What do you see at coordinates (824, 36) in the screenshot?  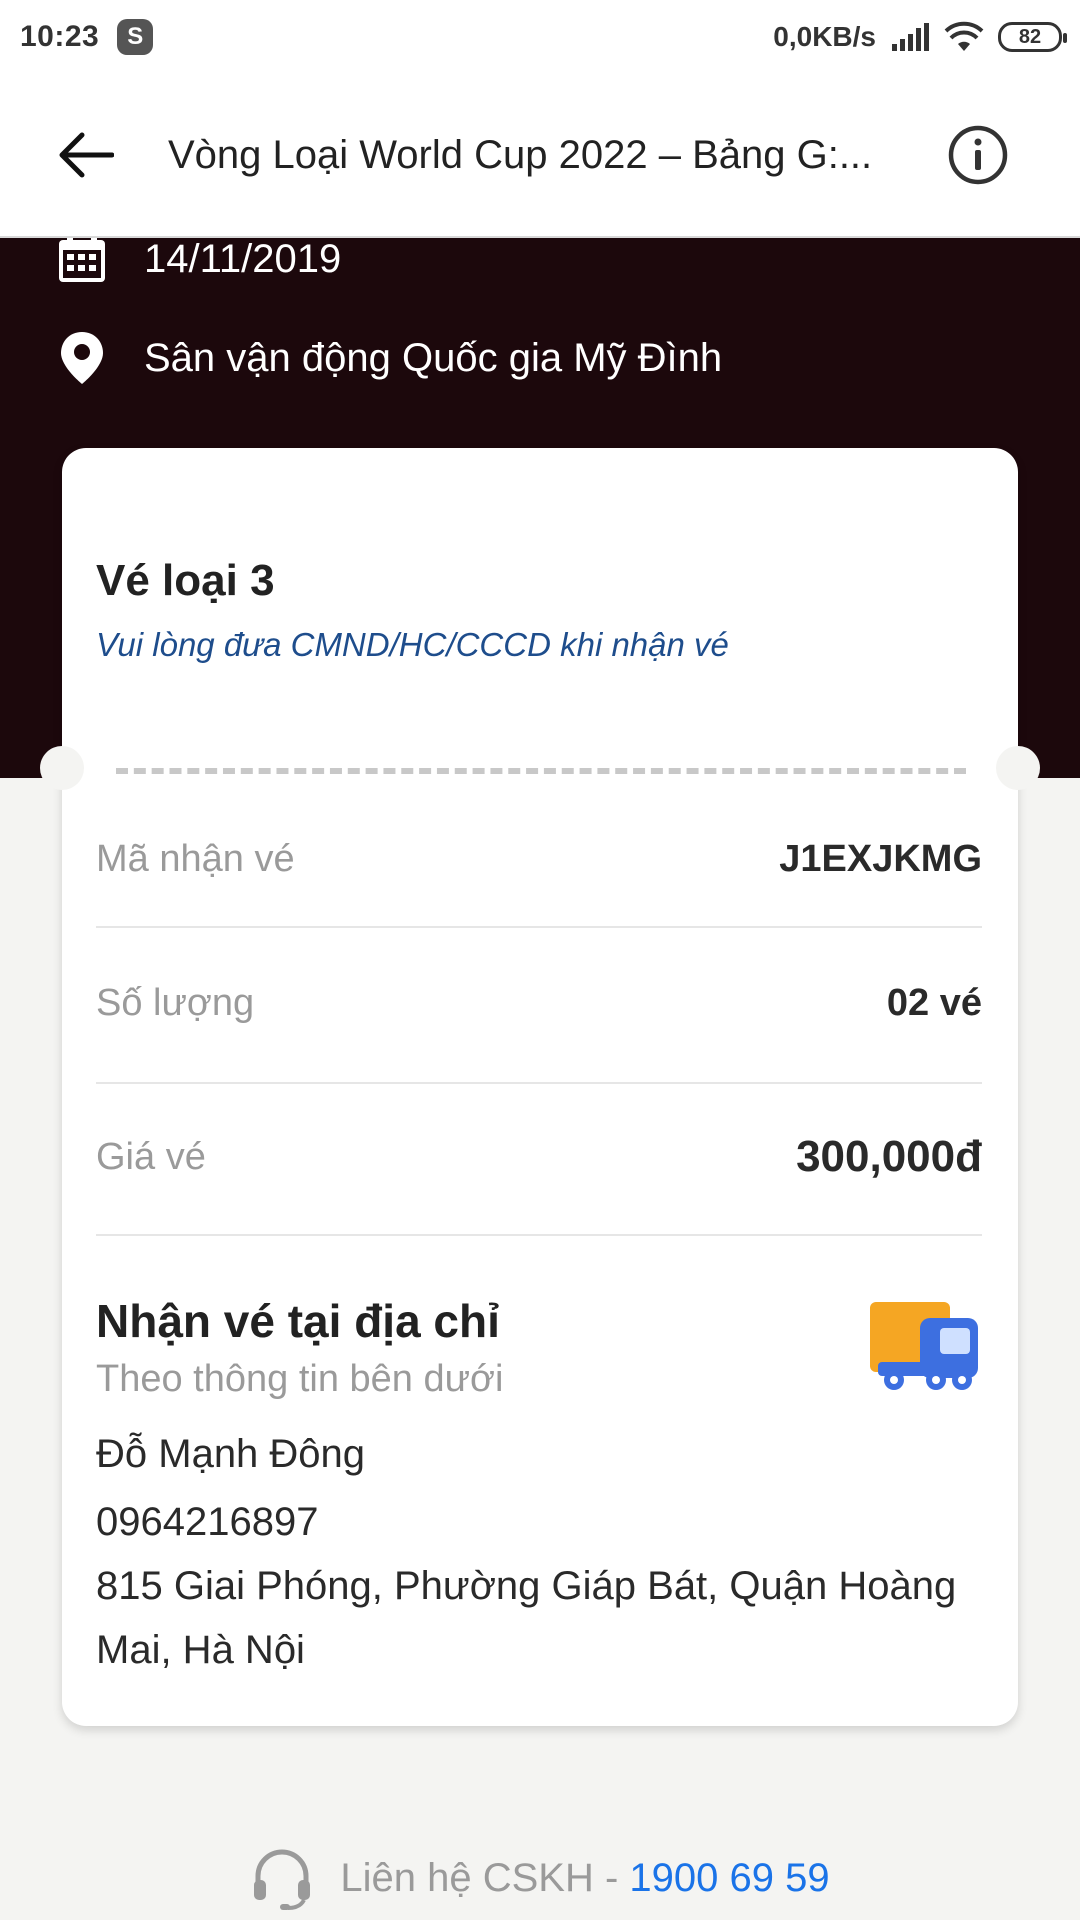 I see `network-speed: 0,0KB/s` at bounding box center [824, 36].